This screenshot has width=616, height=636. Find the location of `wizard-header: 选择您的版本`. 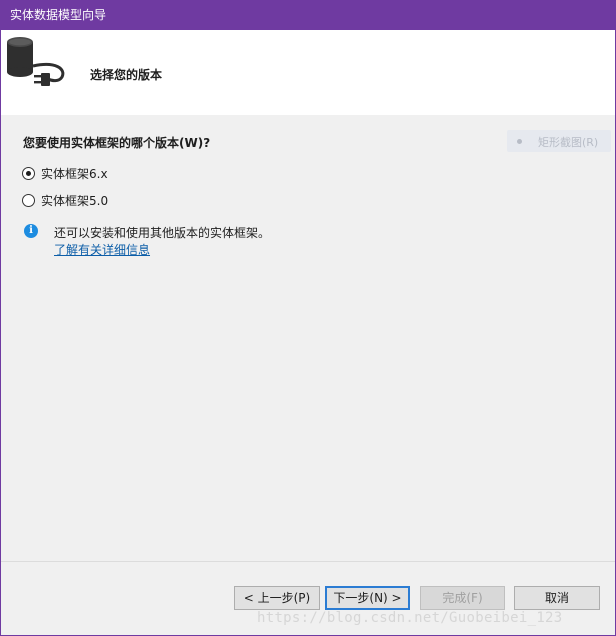

wizard-header: 选择您的版本 is located at coordinates (308, 72).